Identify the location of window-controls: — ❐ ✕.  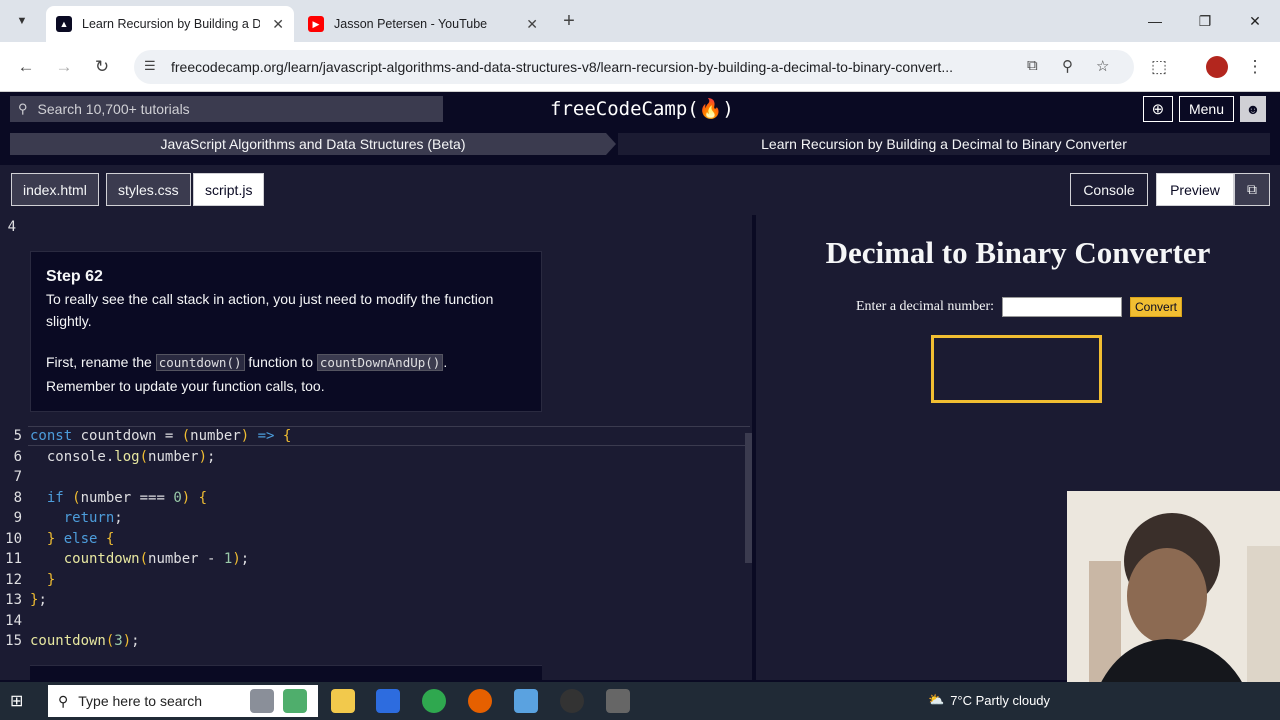
(1205, 21).